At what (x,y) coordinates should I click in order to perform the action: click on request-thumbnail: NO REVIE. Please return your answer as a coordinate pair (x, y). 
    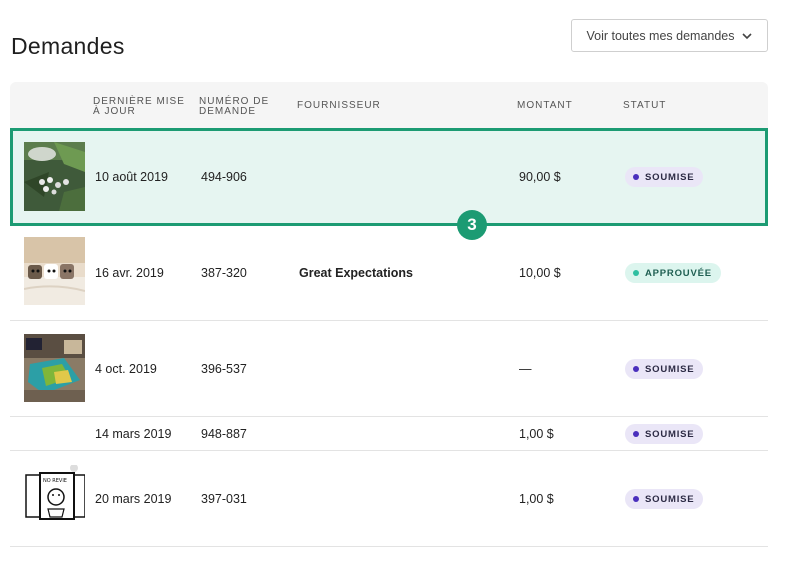
    Looking at the image, I should click on (54, 499).